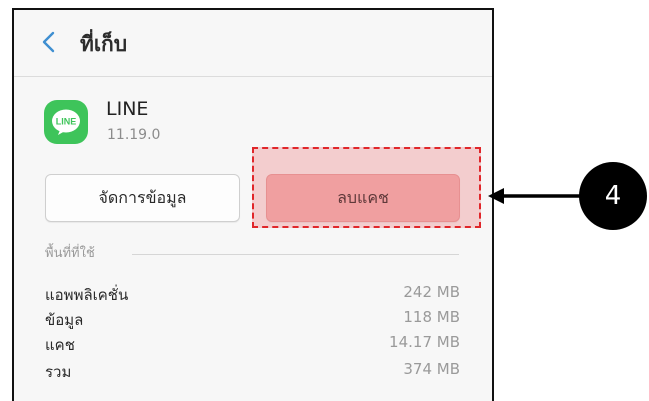 The image size is (649, 401). What do you see at coordinates (431, 292) in the screenshot?
I see `storage-row-value: 242 MB` at bounding box center [431, 292].